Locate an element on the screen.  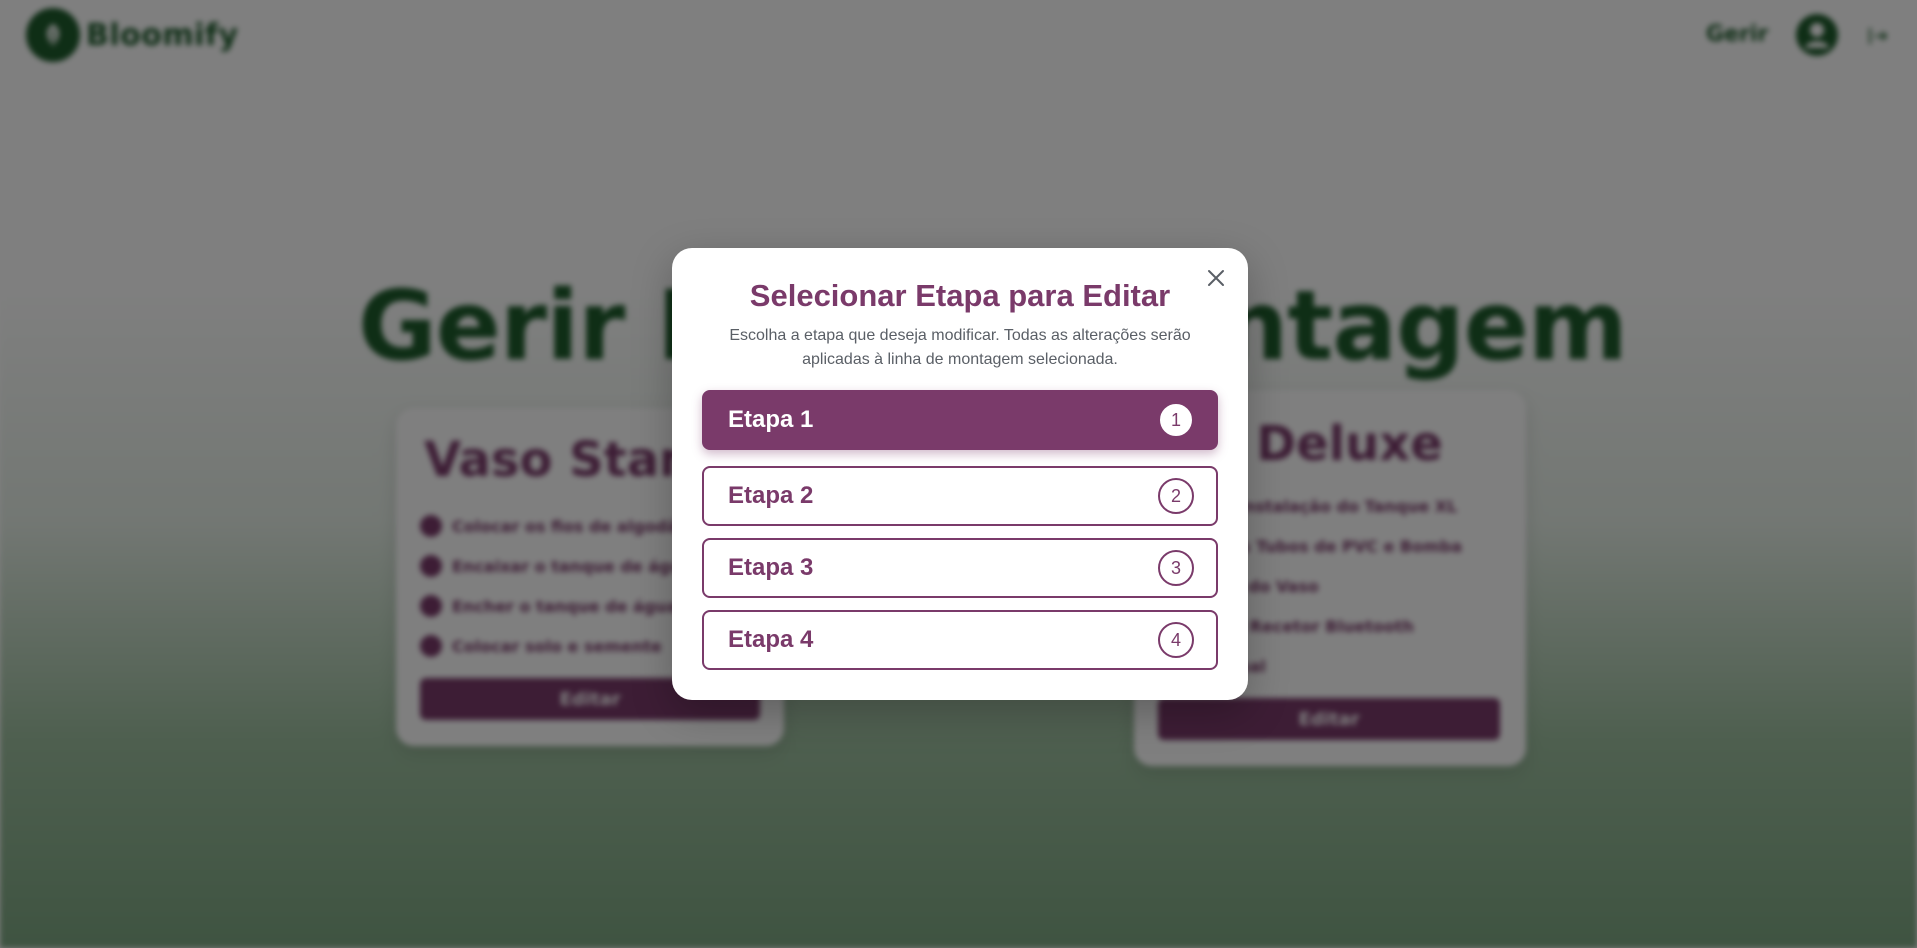
step-option-1: Etapa 1 1 is located at coordinates (960, 420).